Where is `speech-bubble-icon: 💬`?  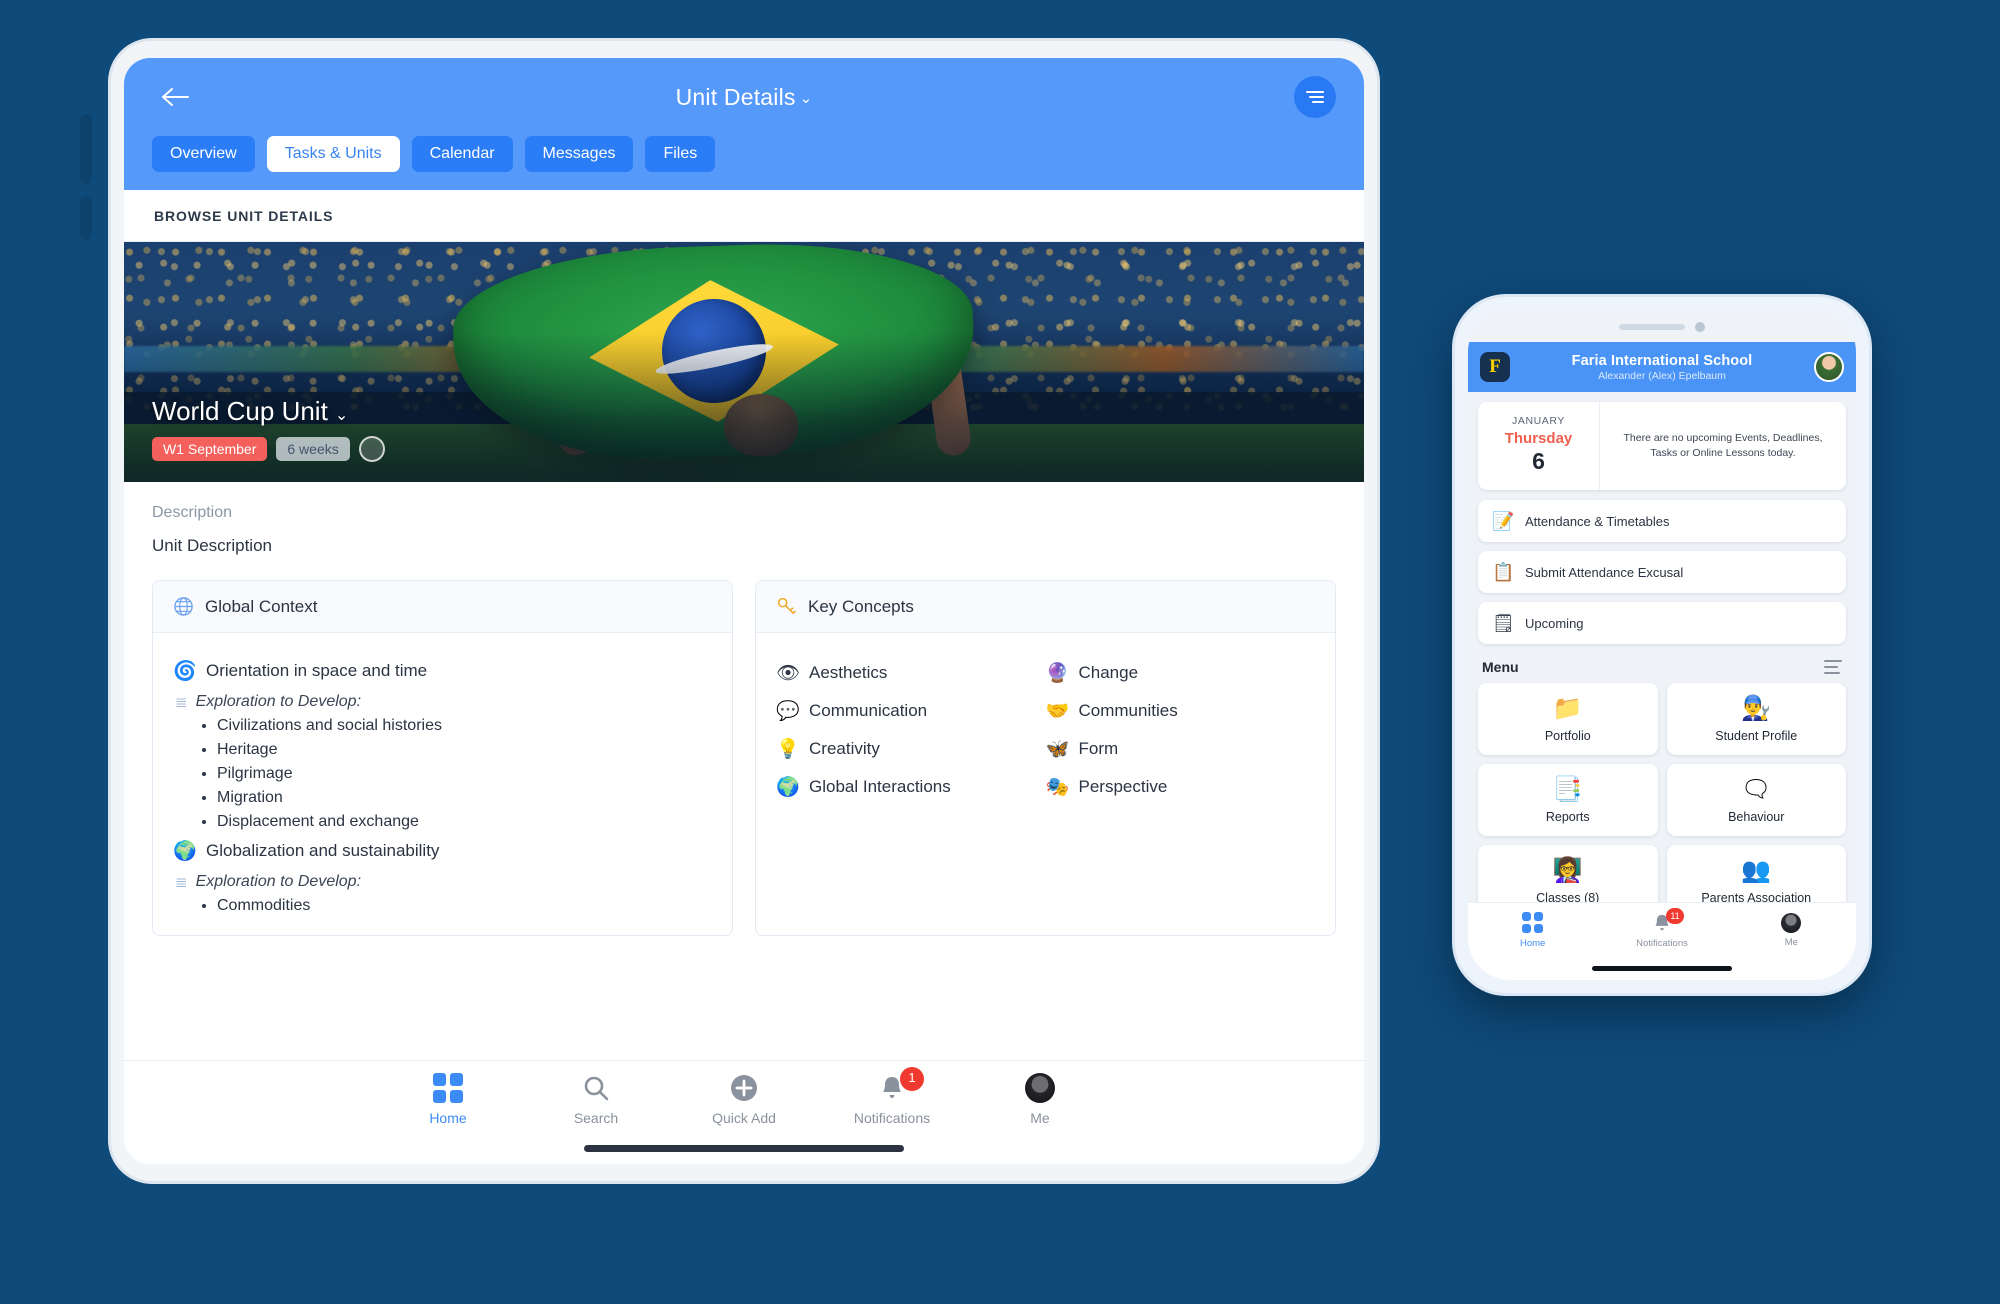 speech-bubble-icon: 💬 is located at coordinates (788, 711).